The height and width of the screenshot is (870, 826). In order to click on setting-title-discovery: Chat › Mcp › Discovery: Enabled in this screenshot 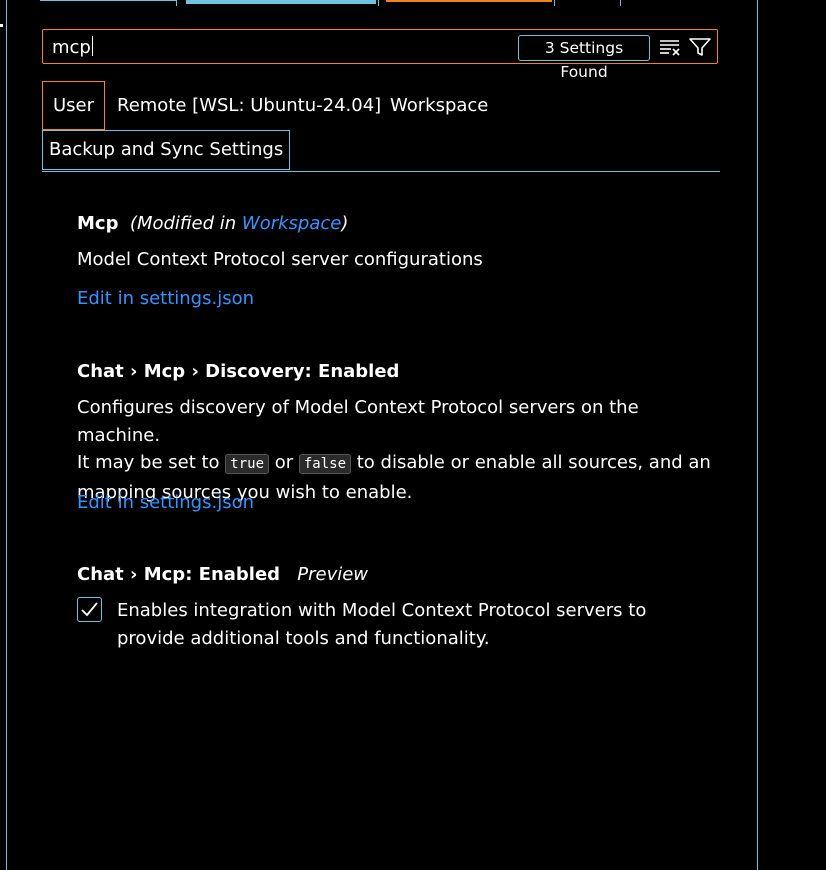, I will do `click(238, 371)`.